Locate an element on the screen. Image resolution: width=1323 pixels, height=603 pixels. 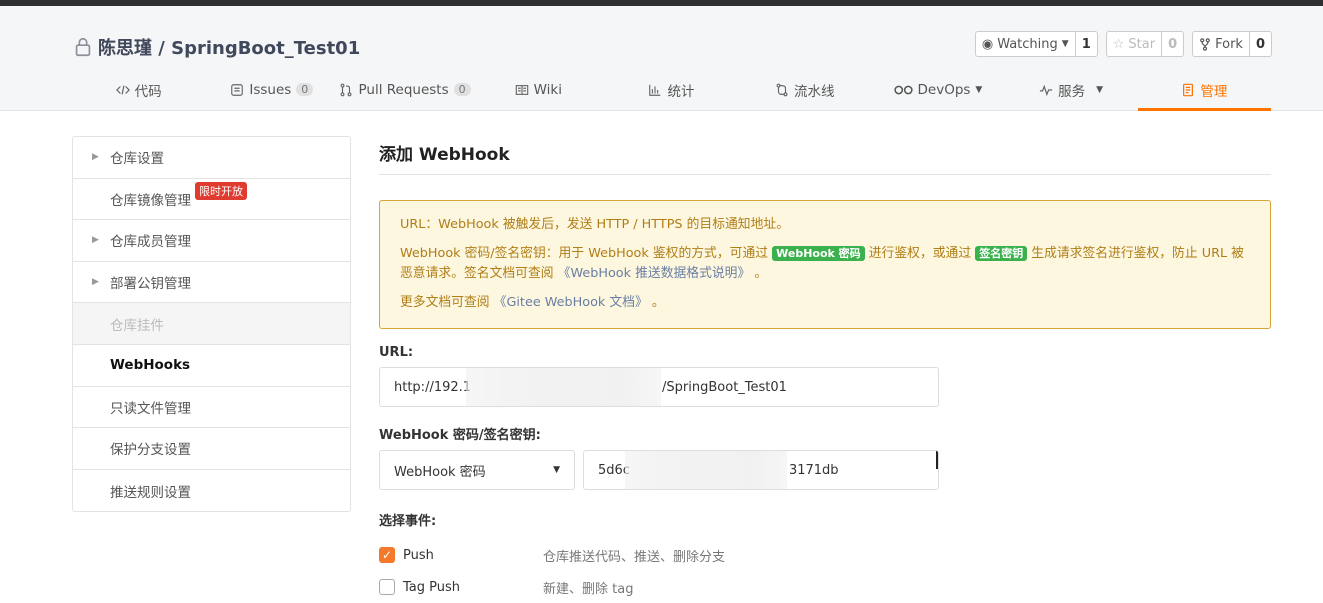
tab-devops: DevOps ▼ is located at coordinates (937, 91).